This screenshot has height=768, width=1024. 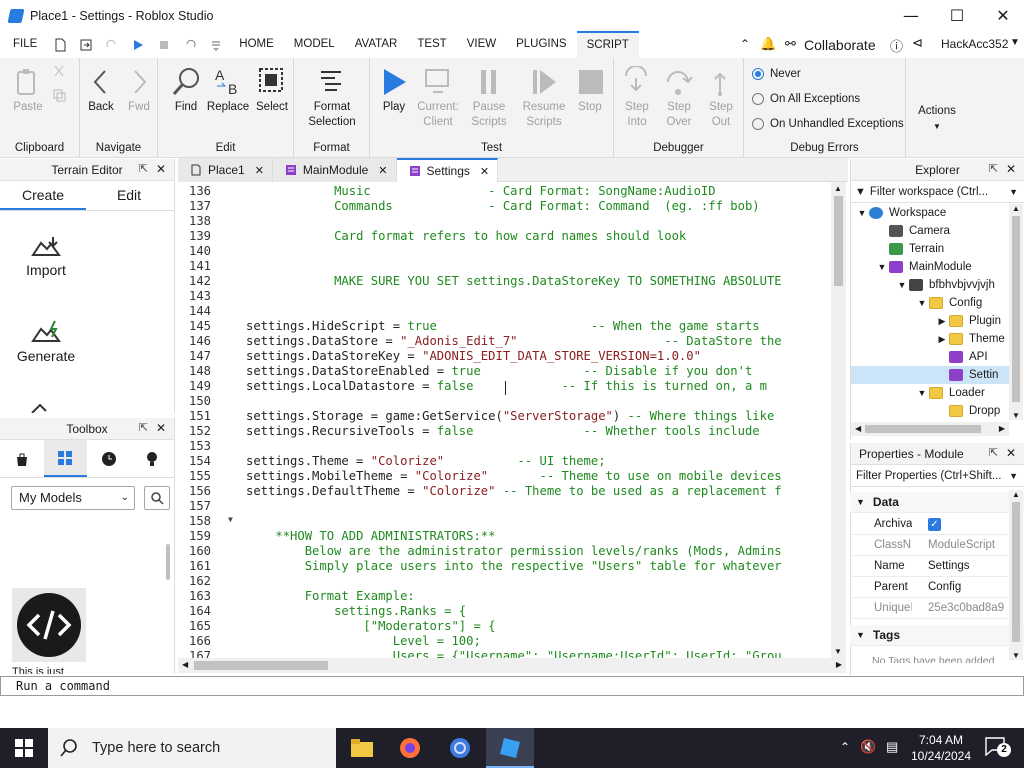 I want to click on explorer-item-mainmodule: ▼ MainModule, so click(x=930, y=267).